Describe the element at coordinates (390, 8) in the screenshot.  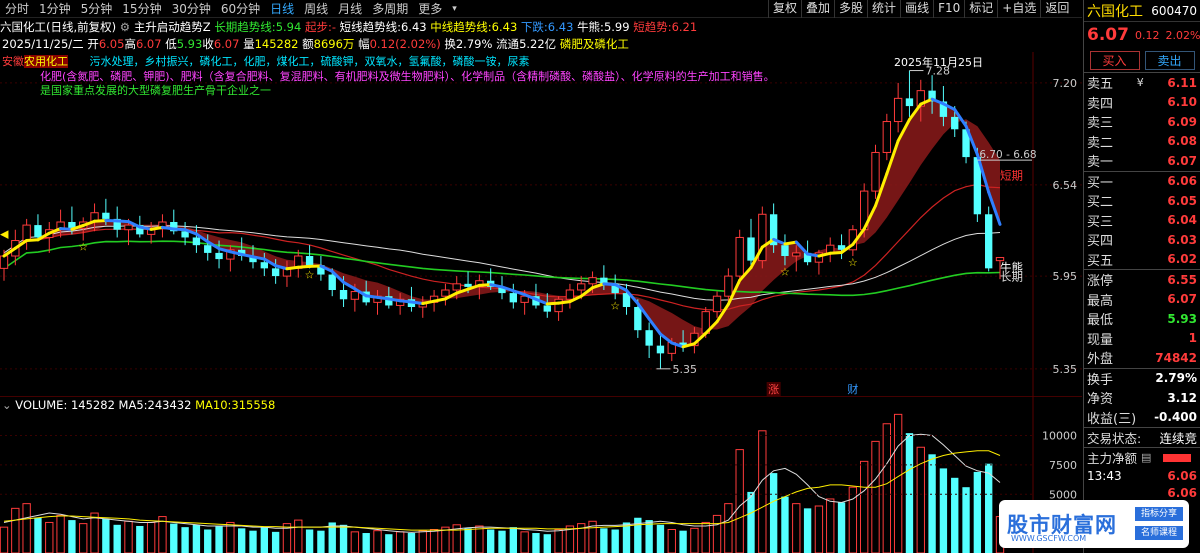
I see `period-tab-9: 多周期` at that location.